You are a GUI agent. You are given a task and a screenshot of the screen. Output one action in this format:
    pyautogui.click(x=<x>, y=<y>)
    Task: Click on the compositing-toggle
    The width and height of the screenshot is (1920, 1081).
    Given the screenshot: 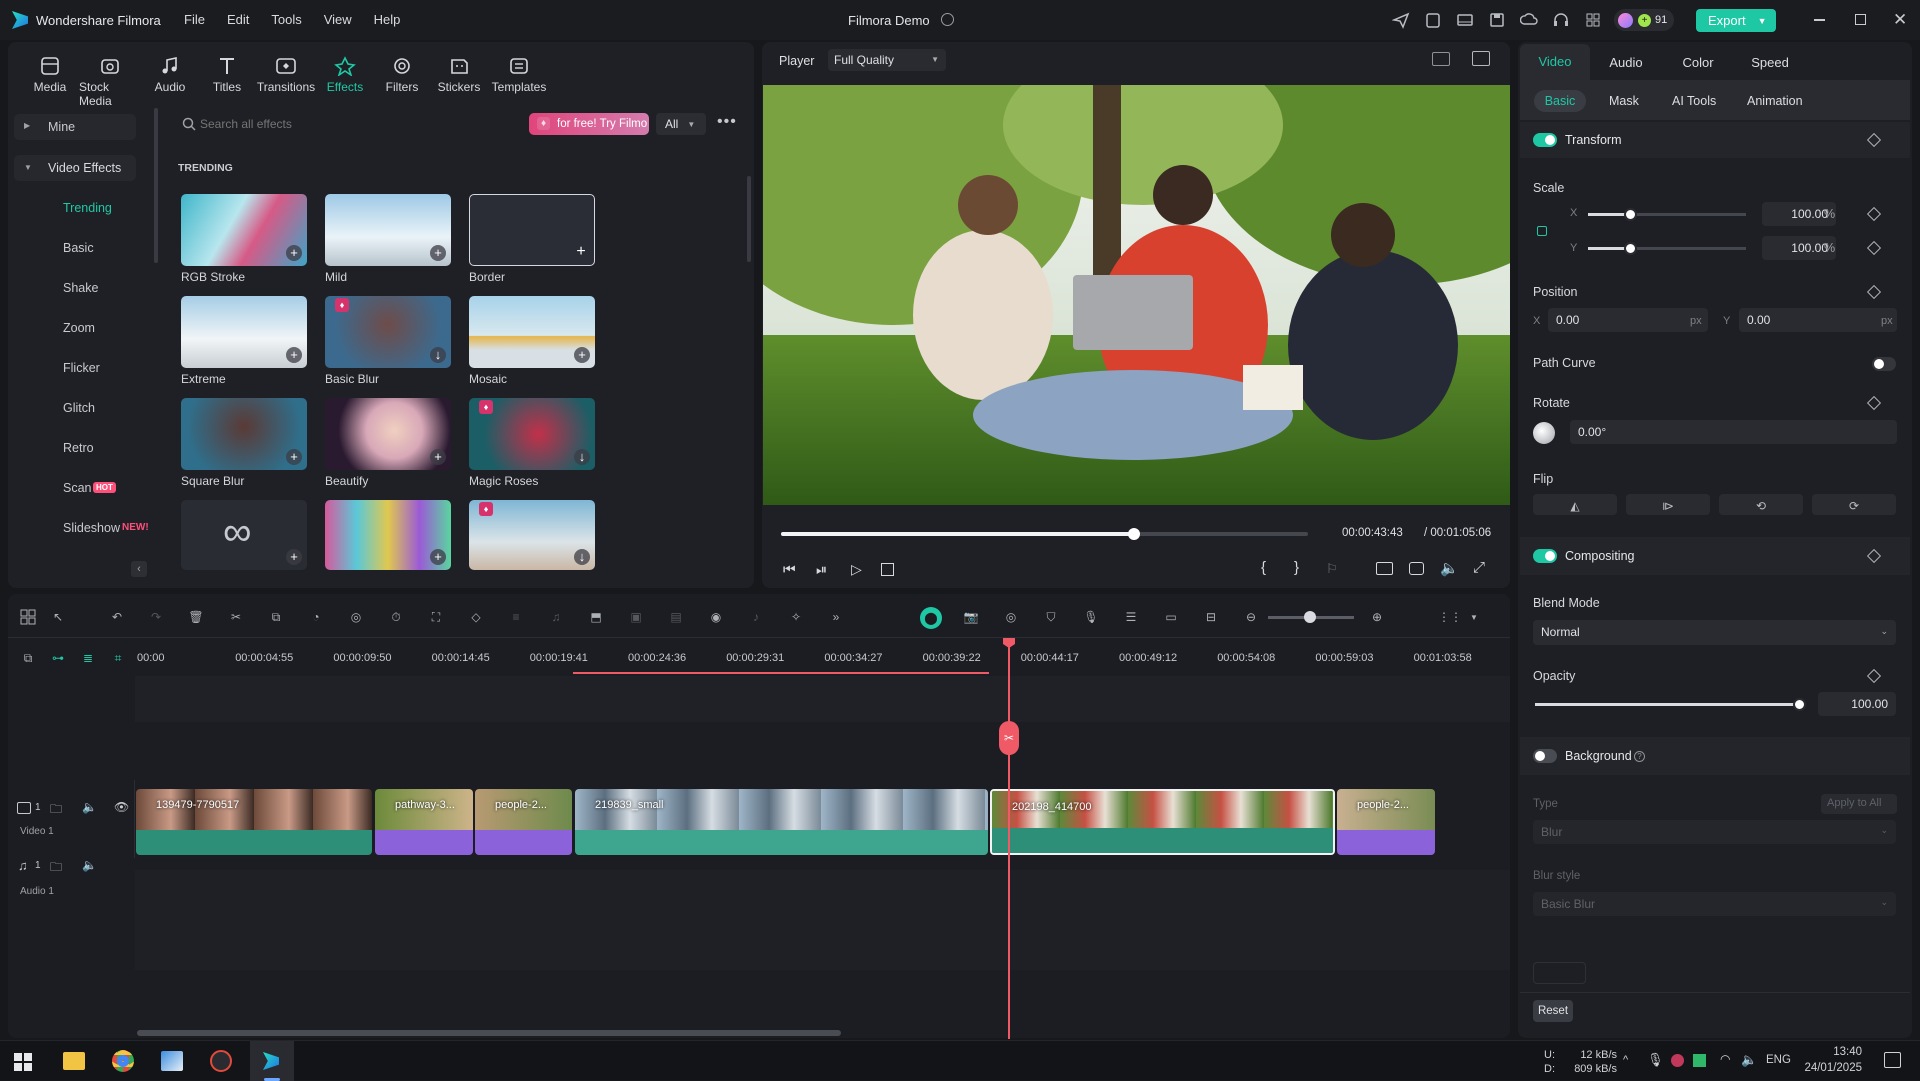 What is the action you would take?
    pyautogui.click(x=1545, y=556)
    